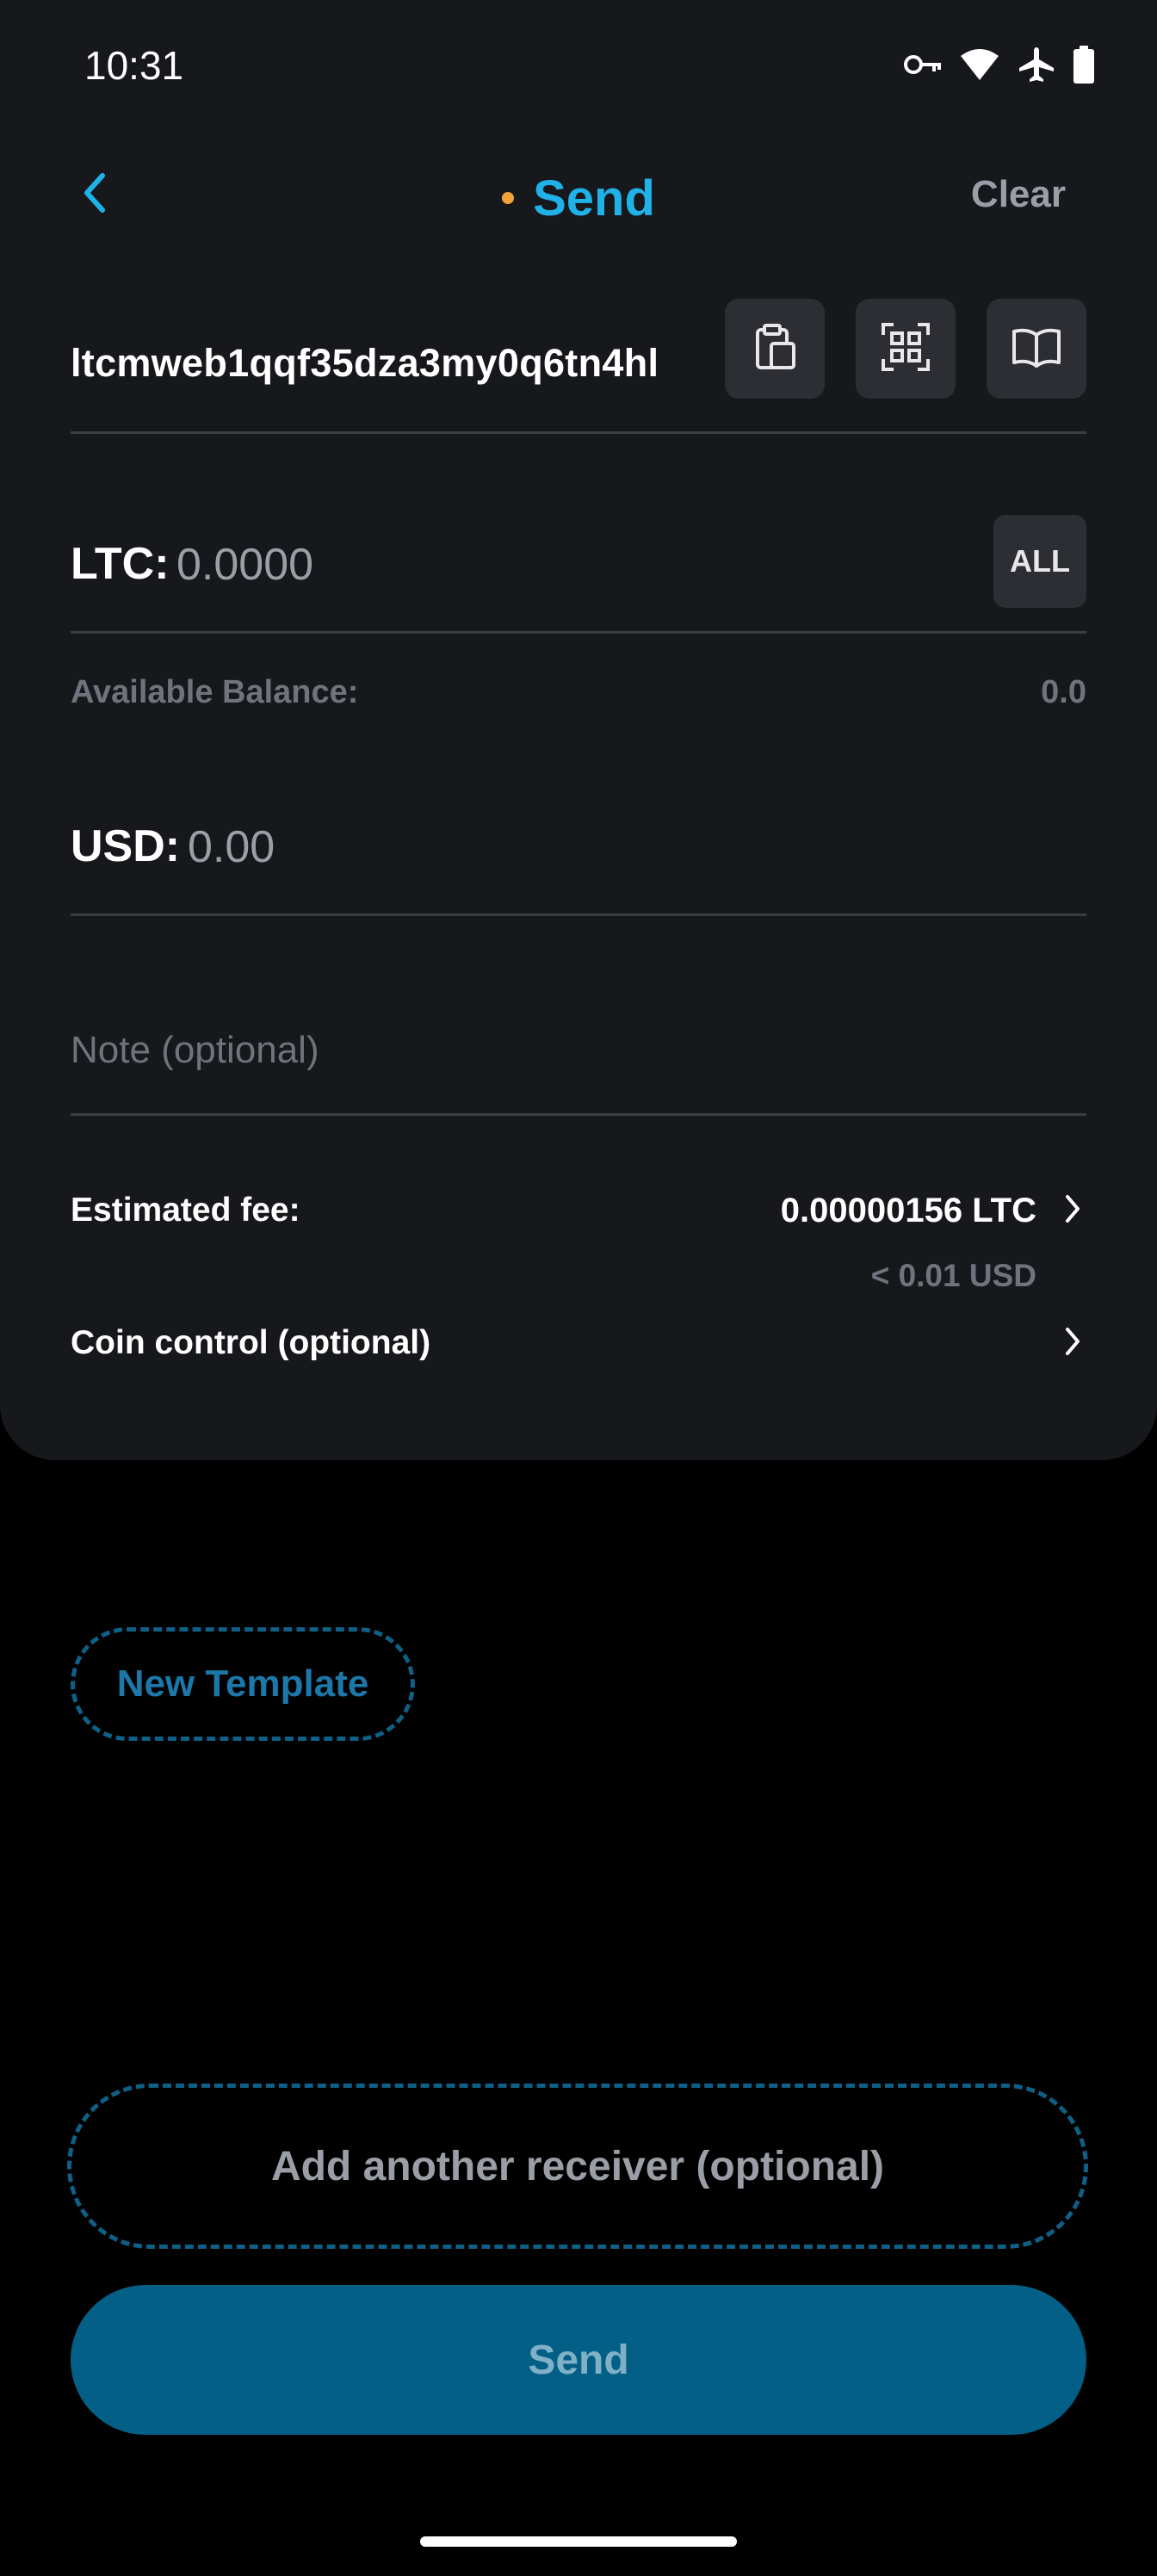 The height and width of the screenshot is (2576, 1157). What do you see at coordinates (579, 2541) in the screenshot?
I see `home-indicator` at bounding box center [579, 2541].